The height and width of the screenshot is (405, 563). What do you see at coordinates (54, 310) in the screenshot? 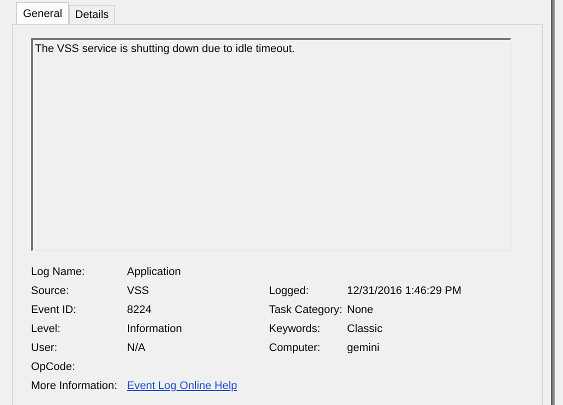
I see `field-label: Event ID:` at bounding box center [54, 310].